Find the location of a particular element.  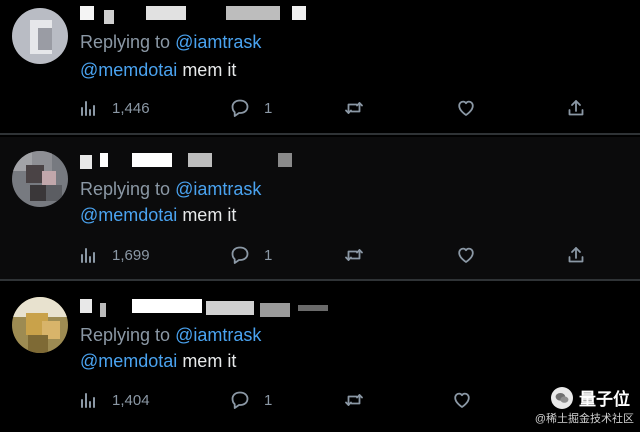

watermark: 量子位 is located at coordinates (590, 397).